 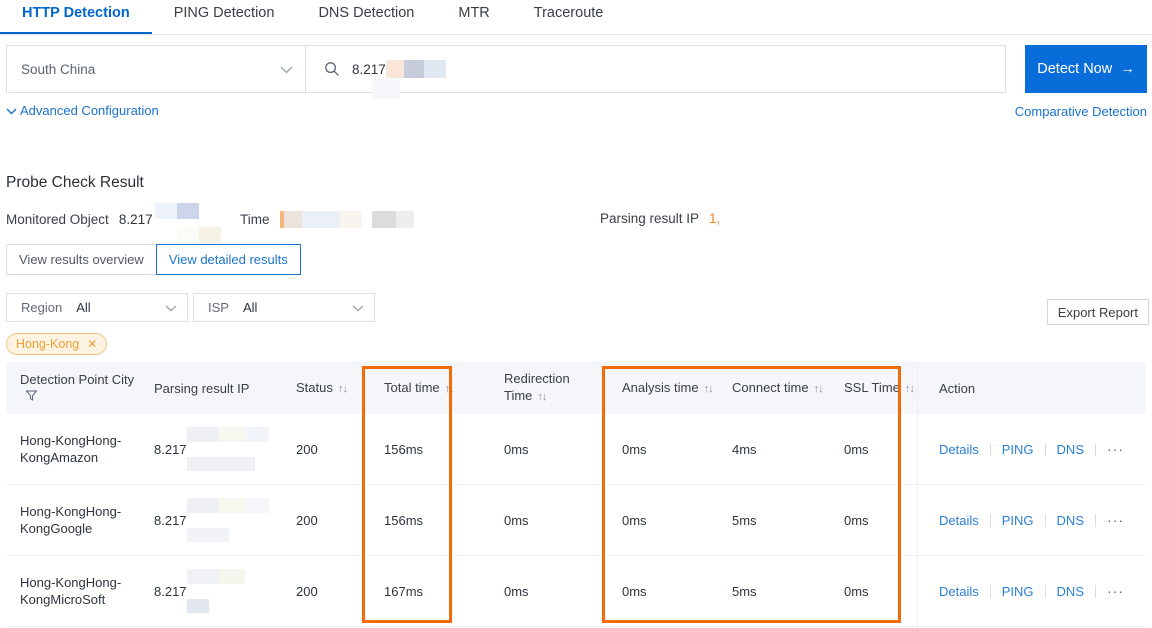 I want to click on isp-filter-label: ISP, so click(x=218, y=307).